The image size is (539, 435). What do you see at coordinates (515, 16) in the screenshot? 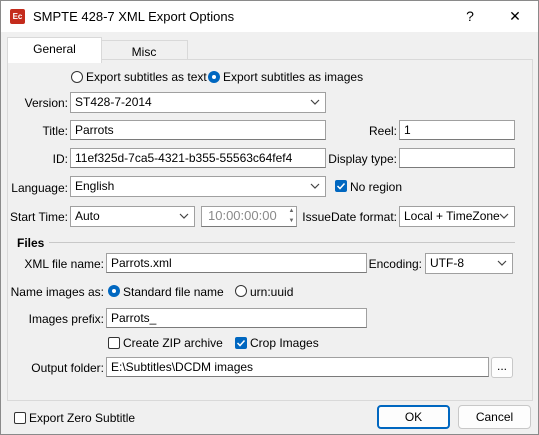
I see `close-button: ✕` at bounding box center [515, 16].